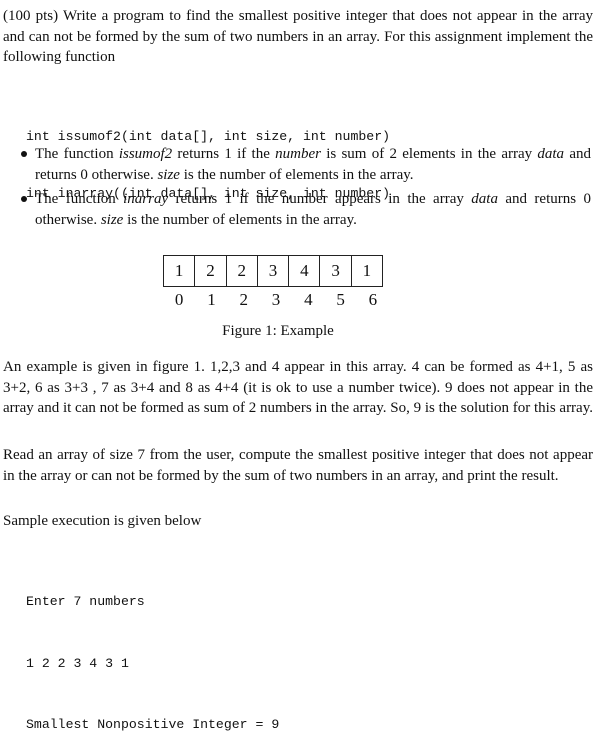  Describe the element at coordinates (179, 299) in the screenshot. I see `array-index: 0` at that location.